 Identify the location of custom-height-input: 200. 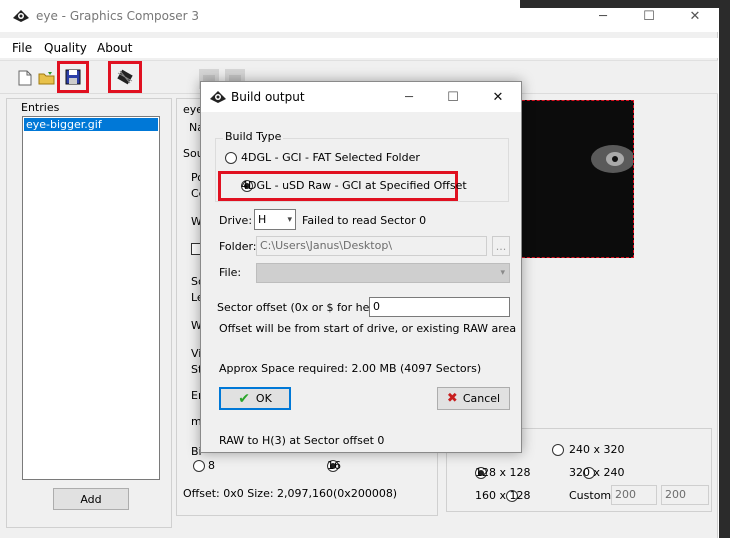
(685, 495).